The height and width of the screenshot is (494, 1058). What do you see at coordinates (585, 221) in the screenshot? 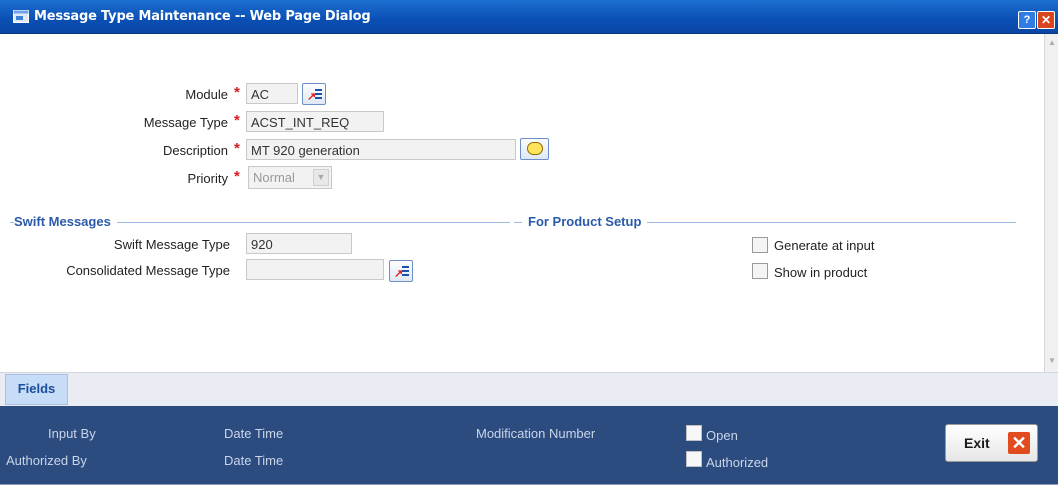
I see `product-setup-title: For Product Setup` at bounding box center [585, 221].